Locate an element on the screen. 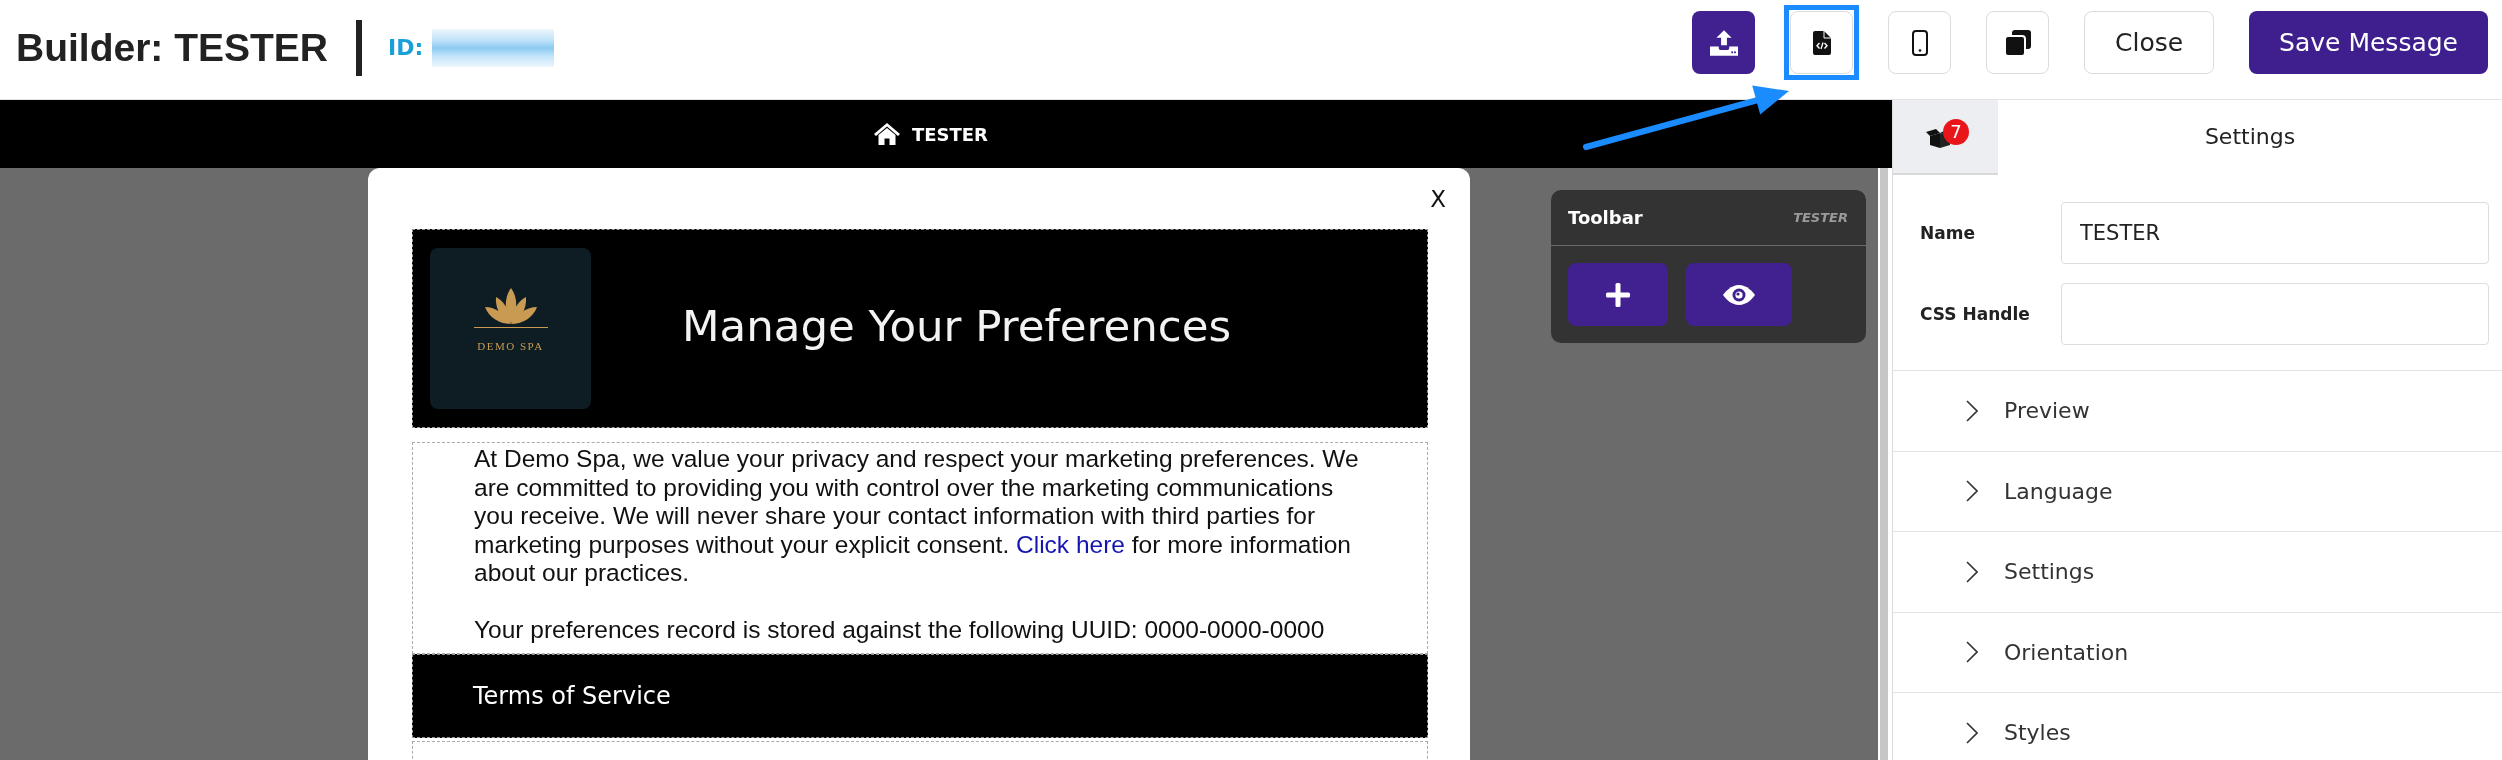 The width and height of the screenshot is (2502, 760). code-file-icon is located at coordinates (1821, 42).